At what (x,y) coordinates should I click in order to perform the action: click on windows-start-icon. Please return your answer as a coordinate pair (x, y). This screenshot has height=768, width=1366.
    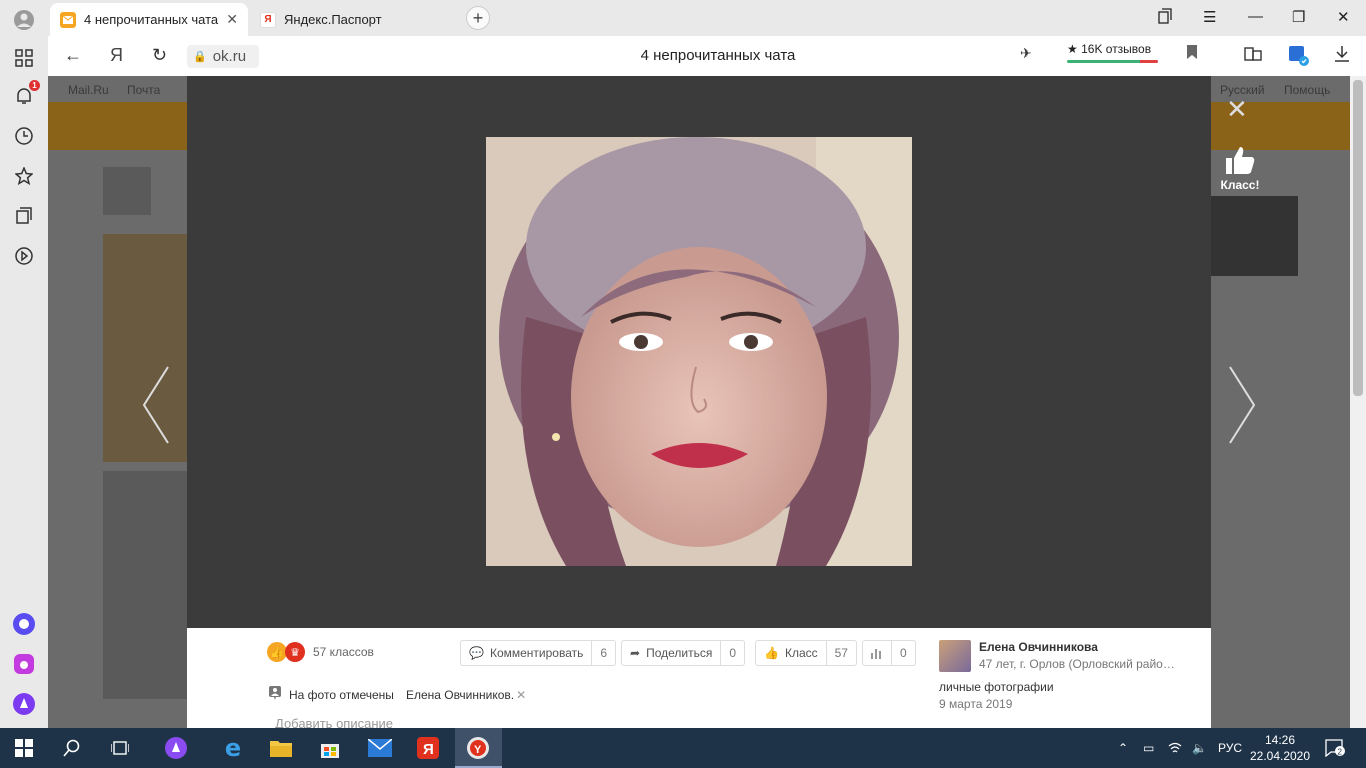
    Looking at the image, I should click on (24, 748).